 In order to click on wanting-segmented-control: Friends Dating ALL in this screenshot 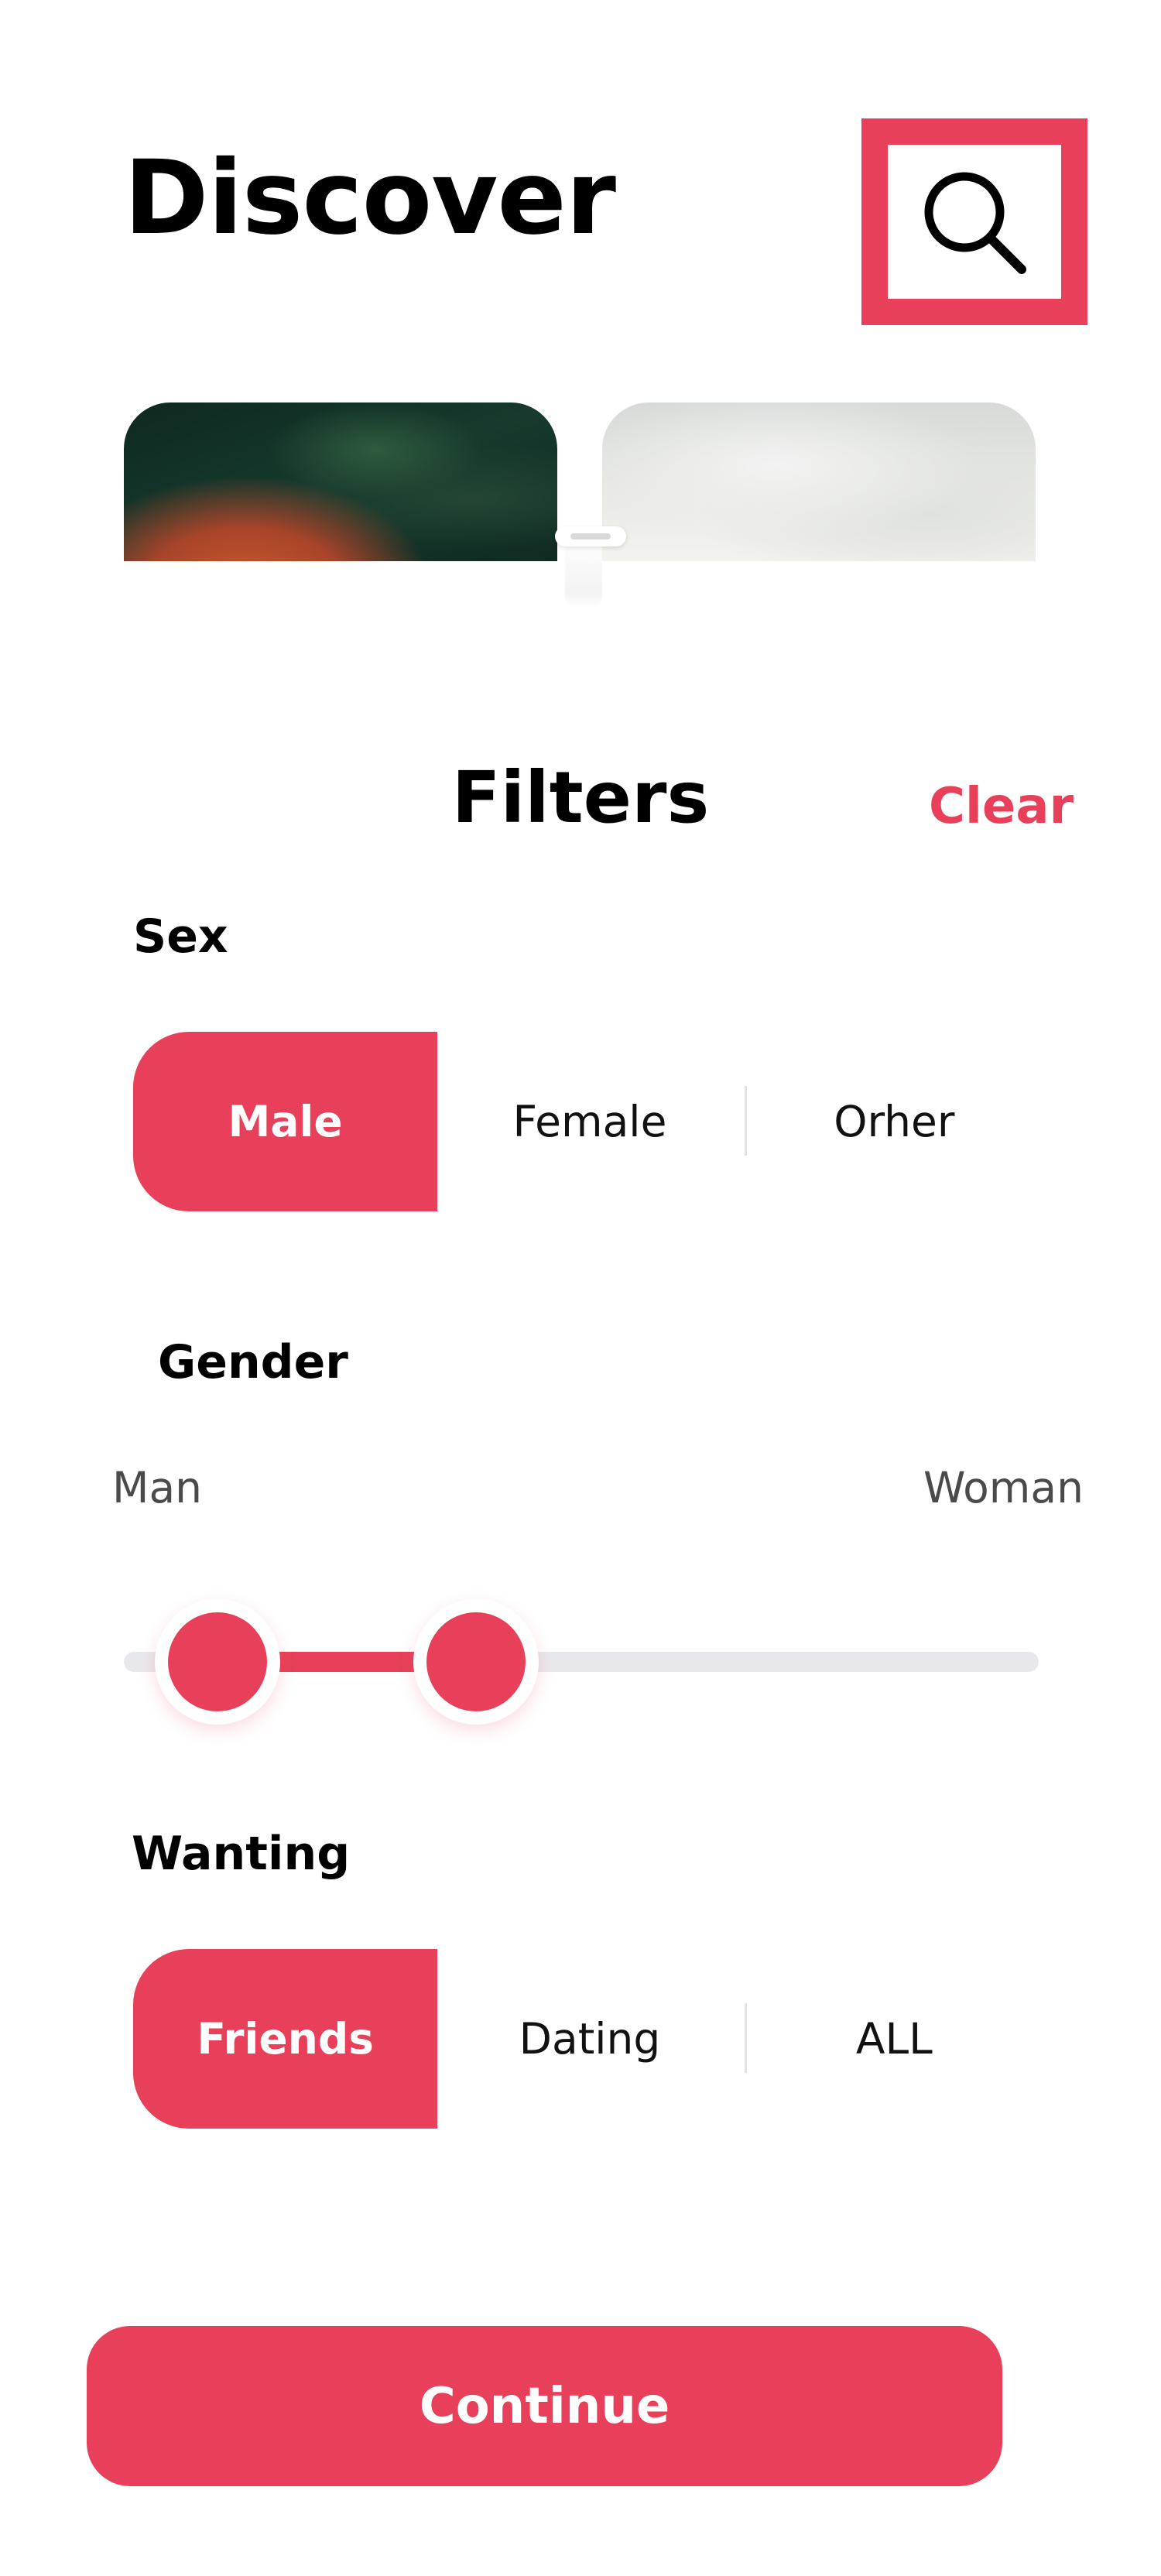, I will do `click(589, 2039)`.